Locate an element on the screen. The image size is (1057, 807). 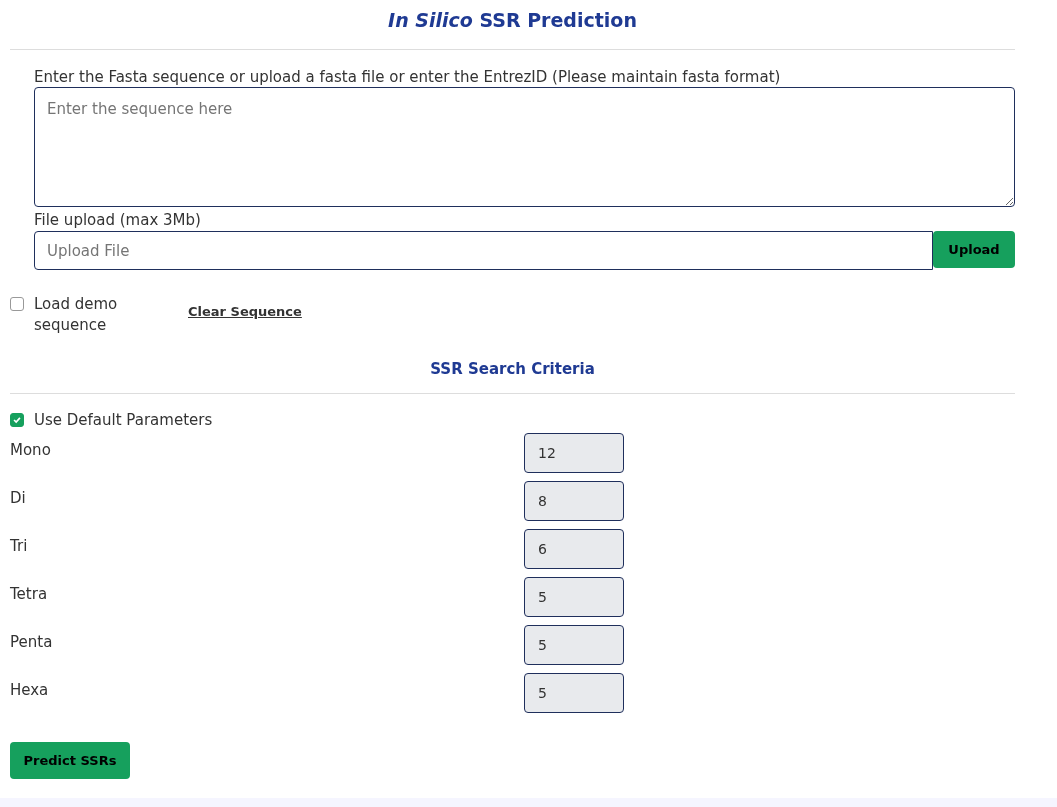
check-icon is located at coordinates (17, 420).